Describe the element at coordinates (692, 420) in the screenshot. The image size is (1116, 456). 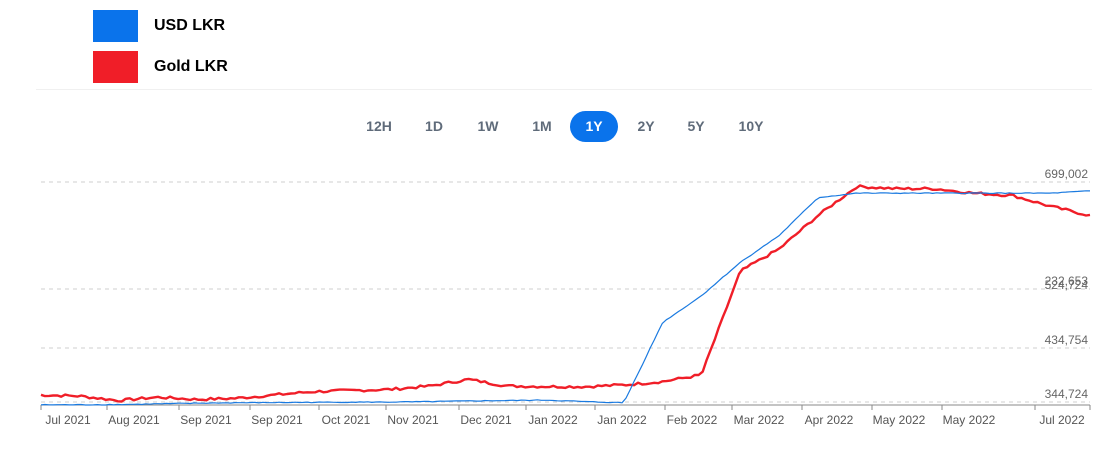
I see `x-axis-tick-label: Feb 2022` at that location.